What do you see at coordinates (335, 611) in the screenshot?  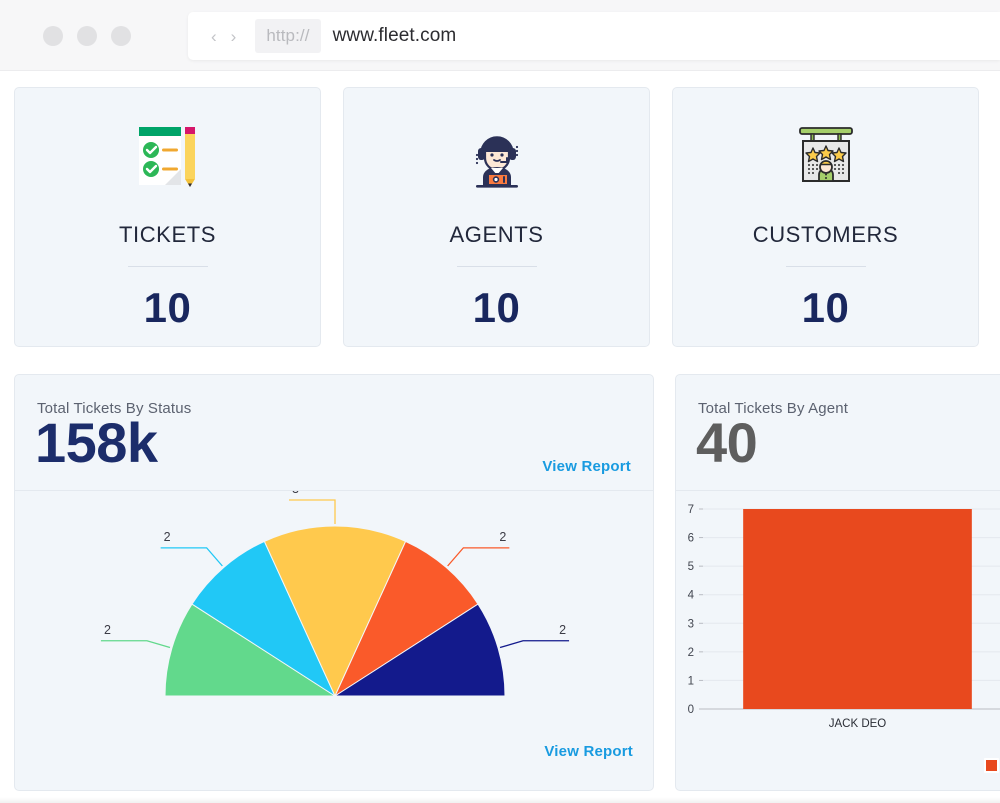 I see `pie-slices` at bounding box center [335, 611].